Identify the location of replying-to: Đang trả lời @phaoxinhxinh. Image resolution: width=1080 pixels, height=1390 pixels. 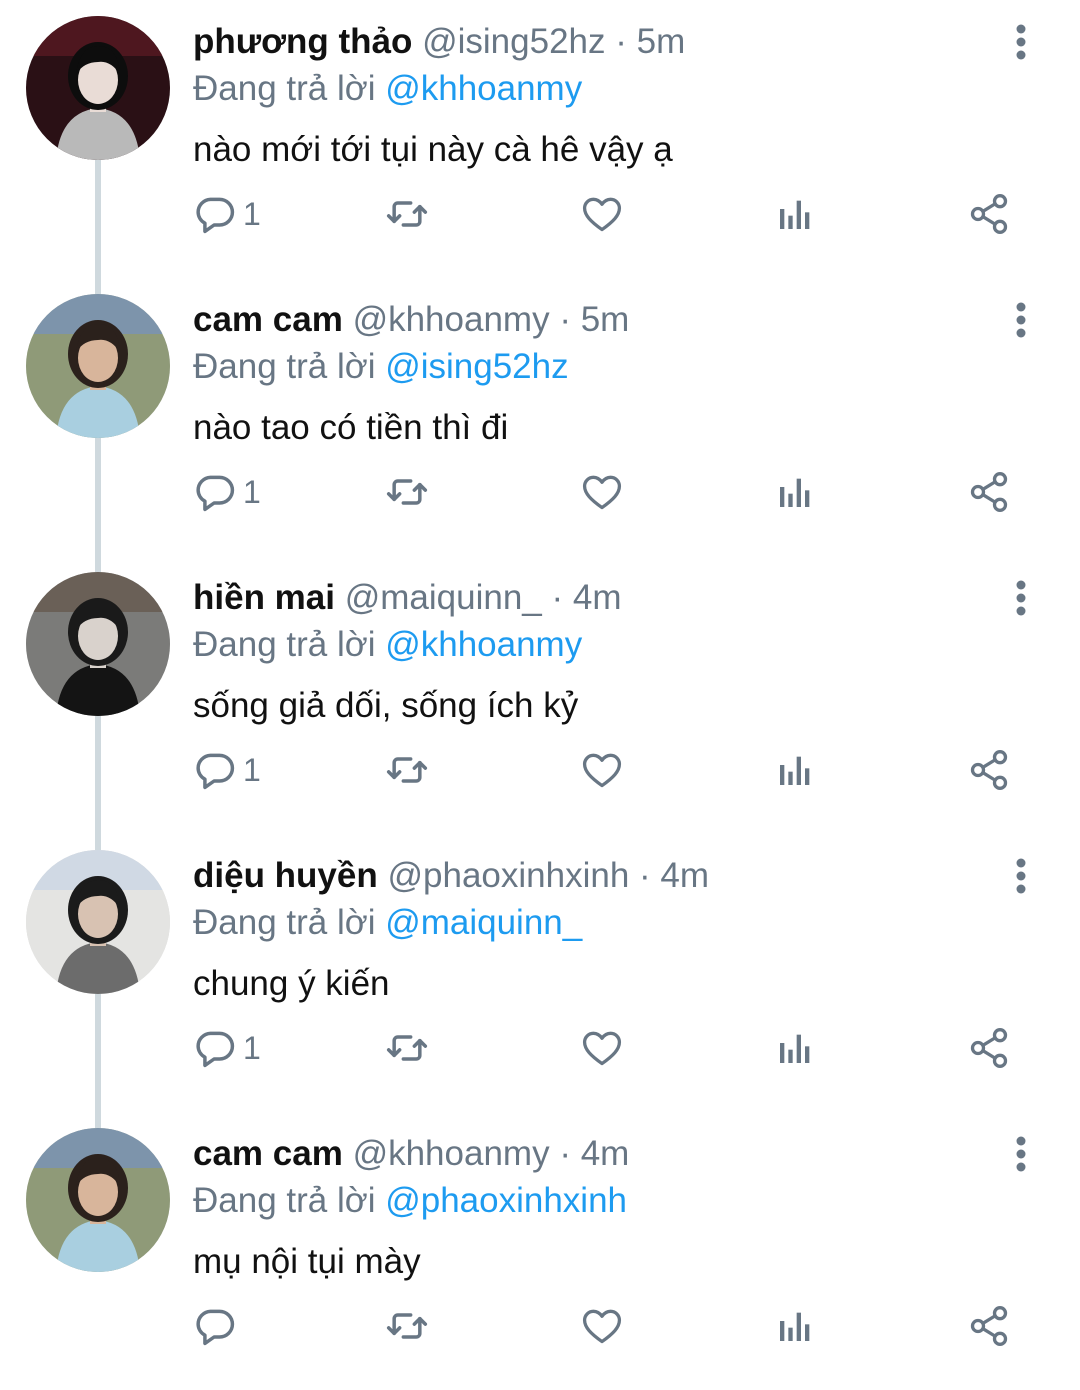
(410, 1201).